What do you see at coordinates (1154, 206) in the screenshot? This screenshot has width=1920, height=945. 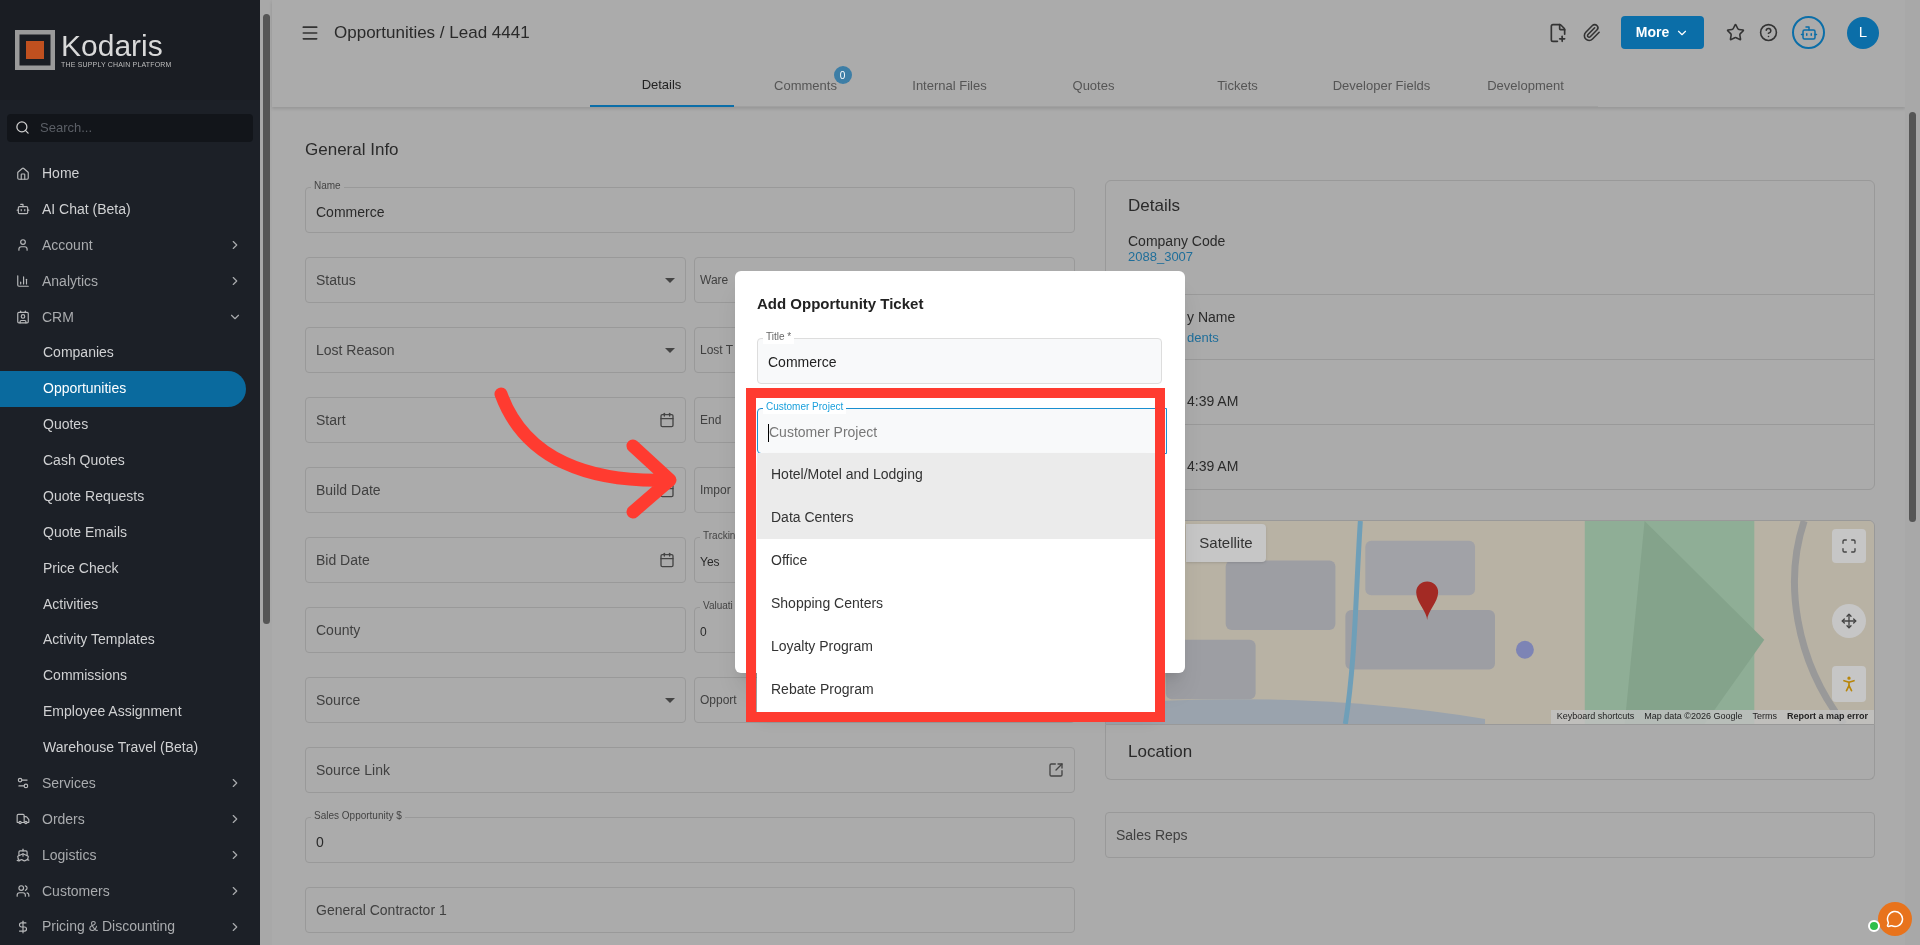 I see `card-title: Details` at bounding box center [1154, 206].